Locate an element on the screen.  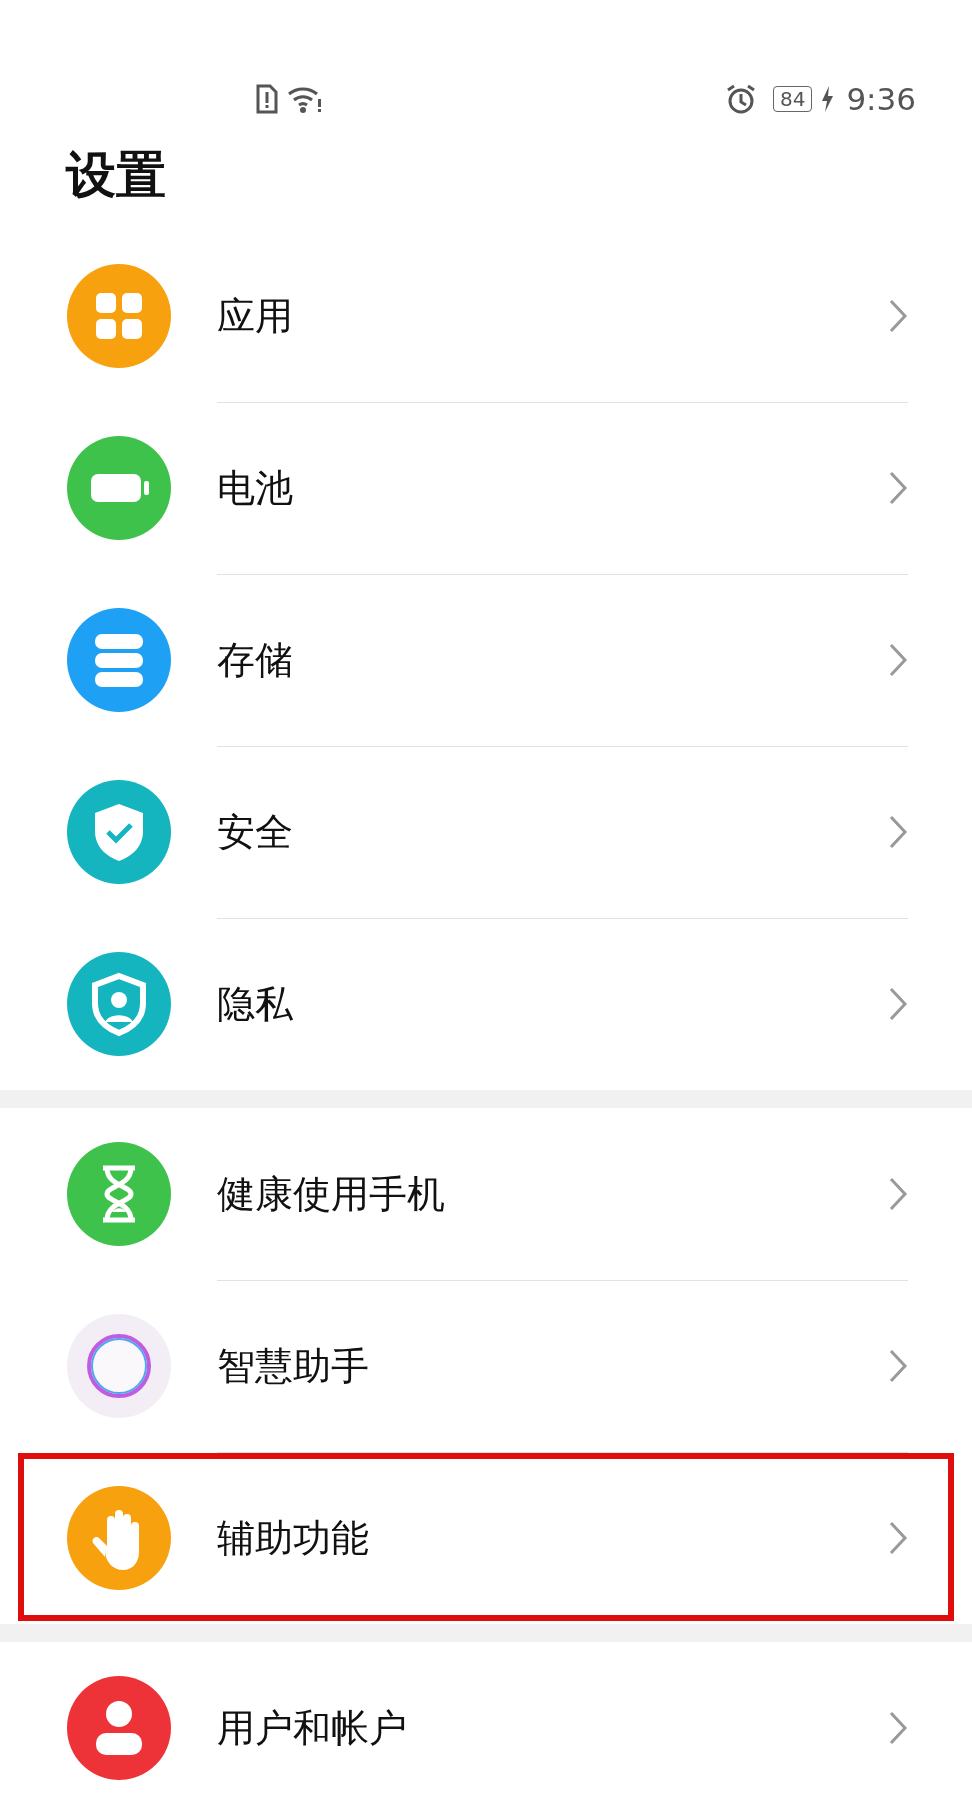
settings-item: 辅助功能 is located at coordinates (486, 1538).